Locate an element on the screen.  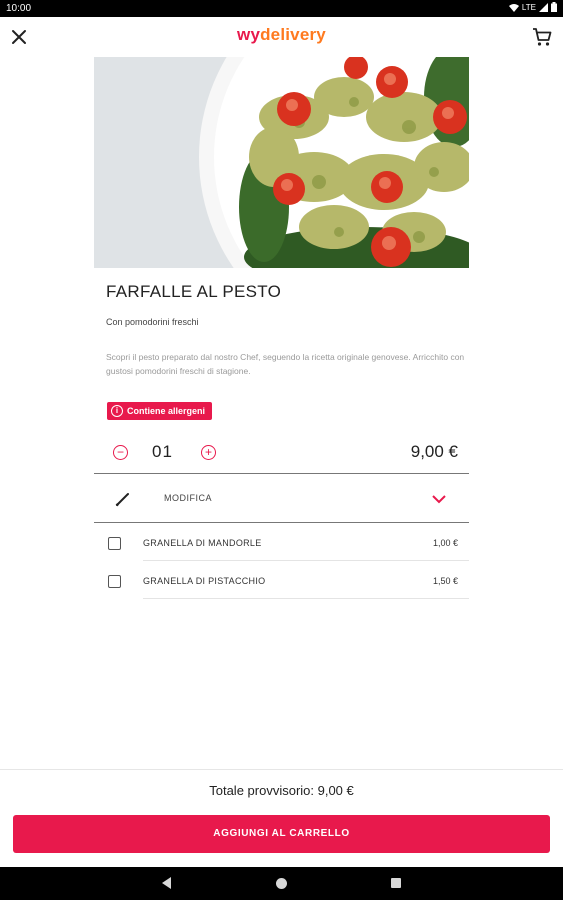
wifi-icon is located at coordinates (513, 7).